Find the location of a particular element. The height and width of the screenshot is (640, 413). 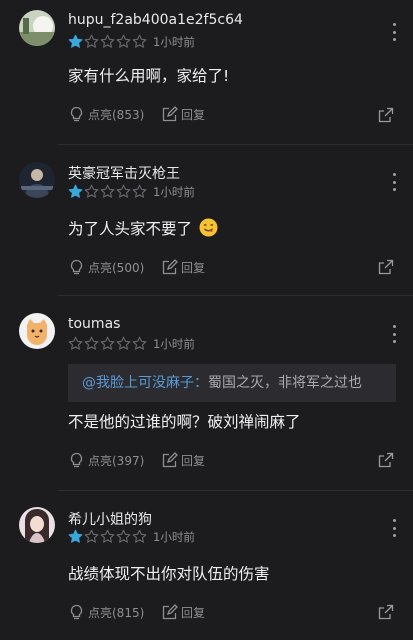

username: toumas is located at coordinates (94, 324).